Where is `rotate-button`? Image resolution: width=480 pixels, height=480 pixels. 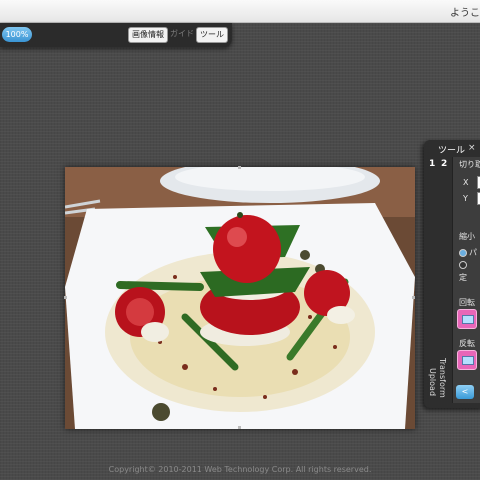
rotate-button is located at coordinates (467, 319).